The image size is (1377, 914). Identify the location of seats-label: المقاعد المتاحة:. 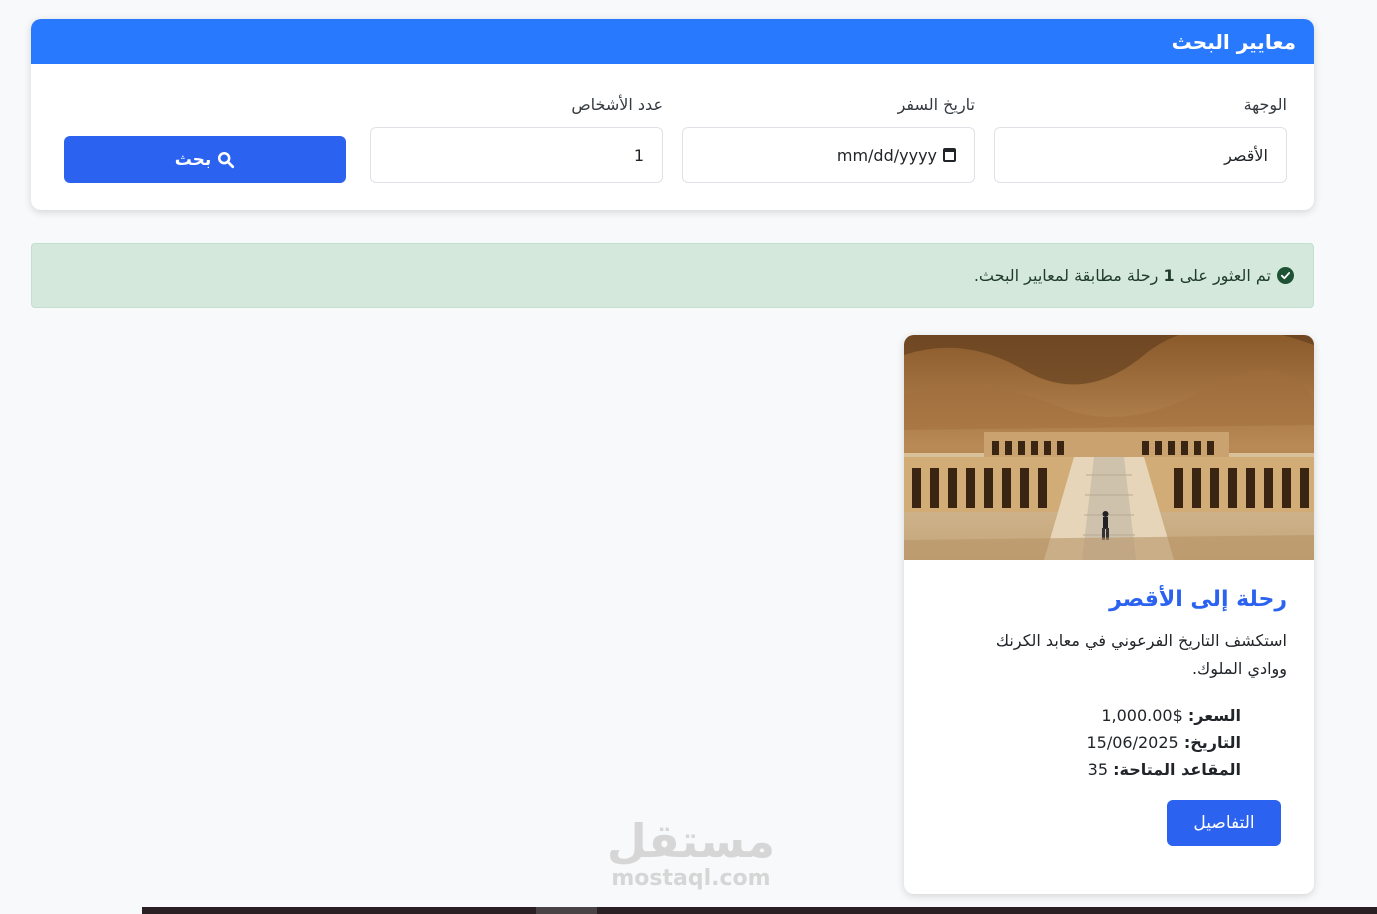
(1177, 769).